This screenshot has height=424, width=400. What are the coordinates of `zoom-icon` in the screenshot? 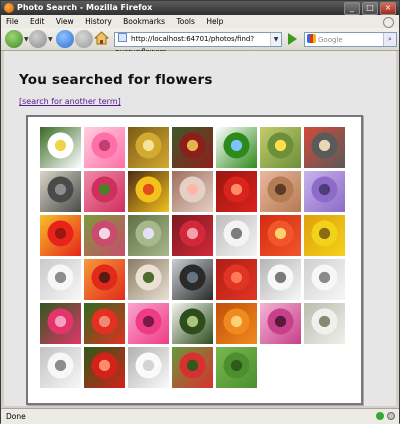 It's located at (391, 416).